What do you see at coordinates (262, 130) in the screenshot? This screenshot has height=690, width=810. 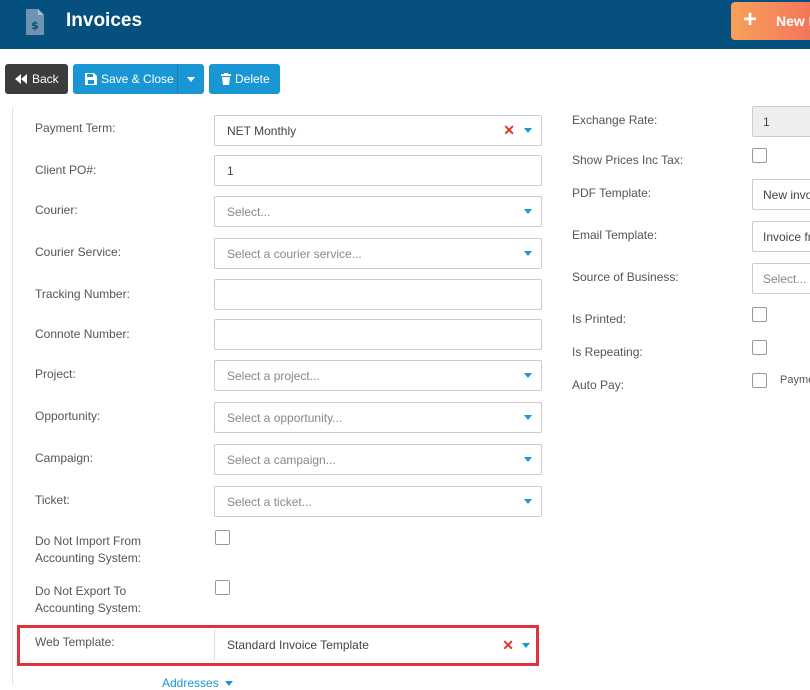 I see `payment-term-value: NET Monthly` at bounding box center [262, 130].